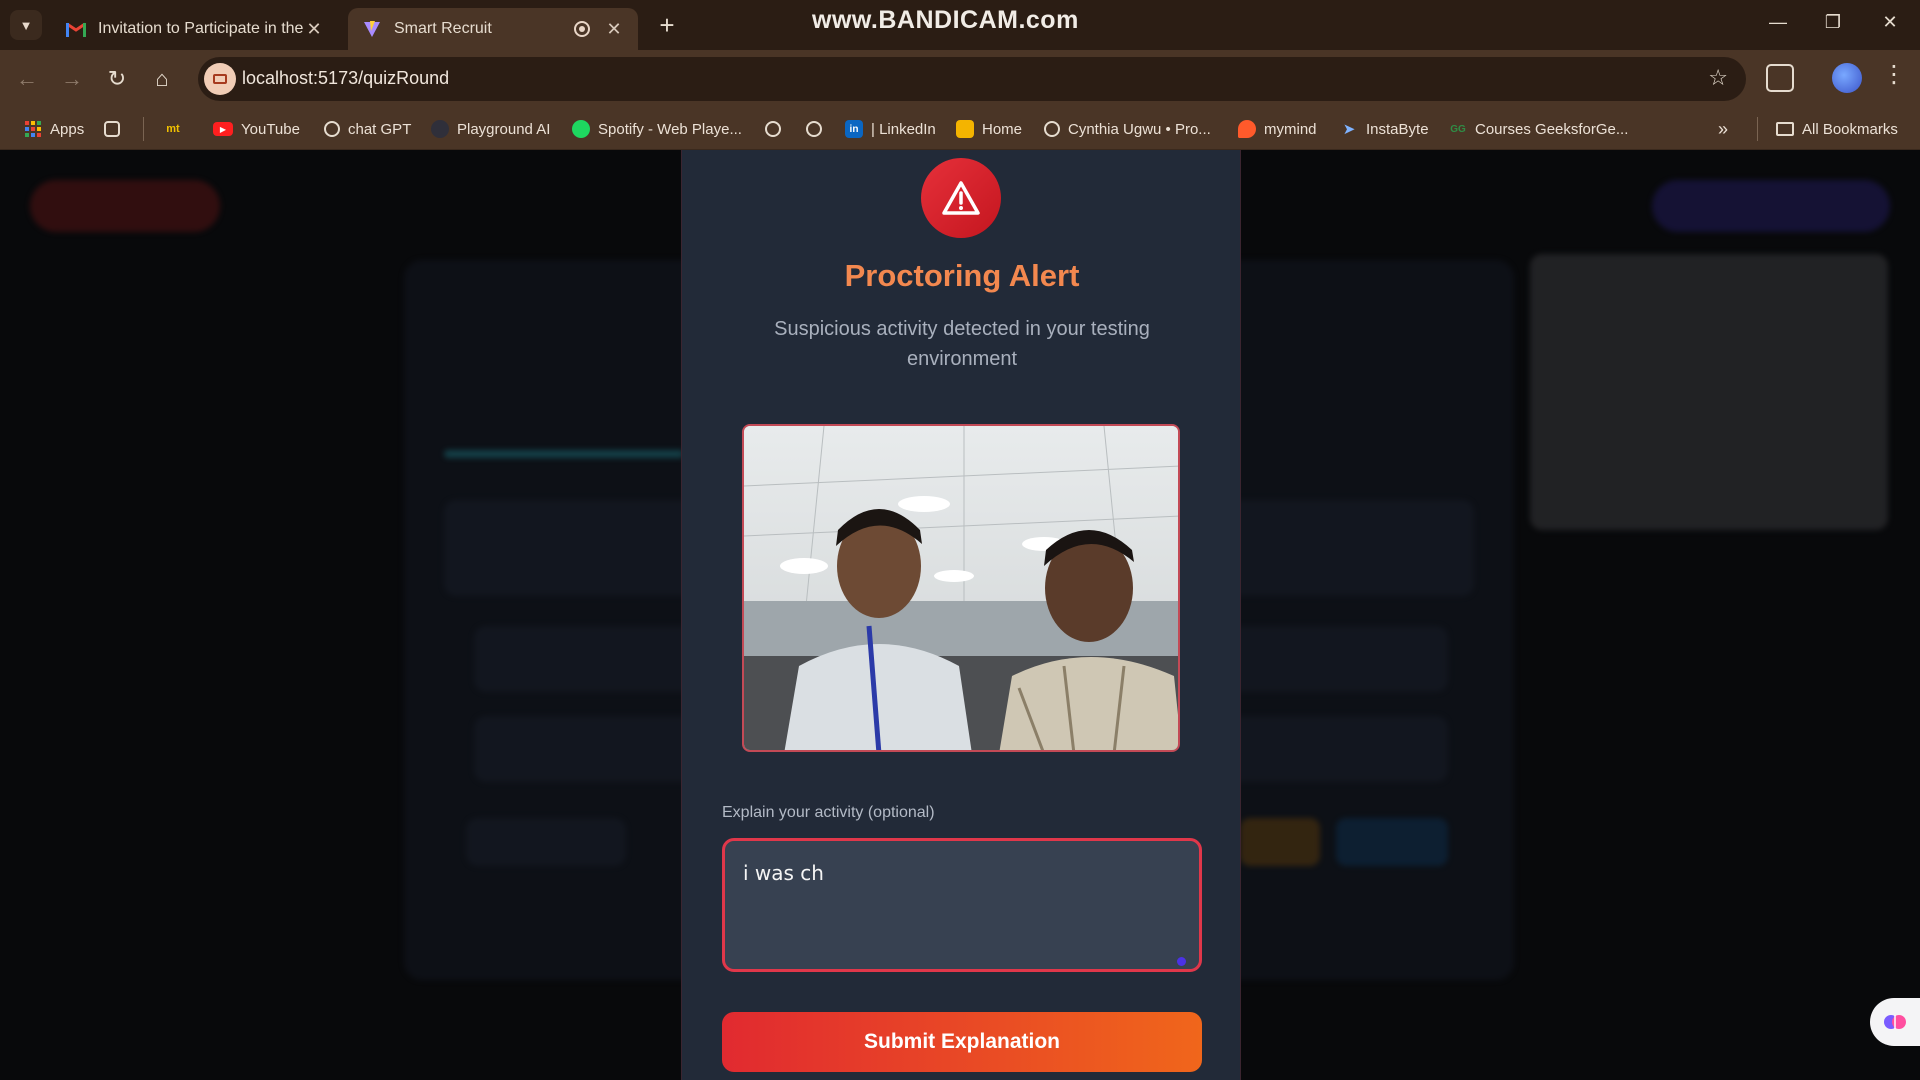 Image resolution: width=1920 pixels, height=1080 pixels. I want to click on gfg-icon: GG, so click(1458, 129).